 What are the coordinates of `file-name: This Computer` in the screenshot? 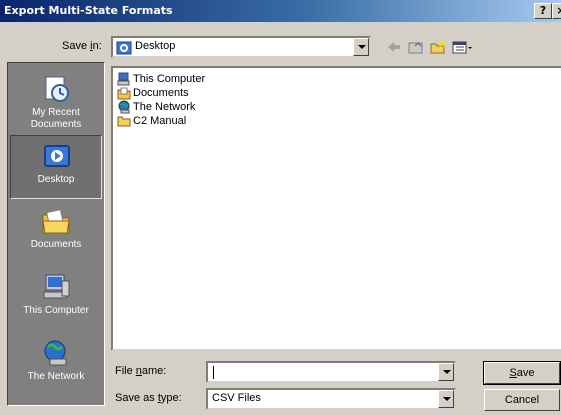 It's located at (169, 79).